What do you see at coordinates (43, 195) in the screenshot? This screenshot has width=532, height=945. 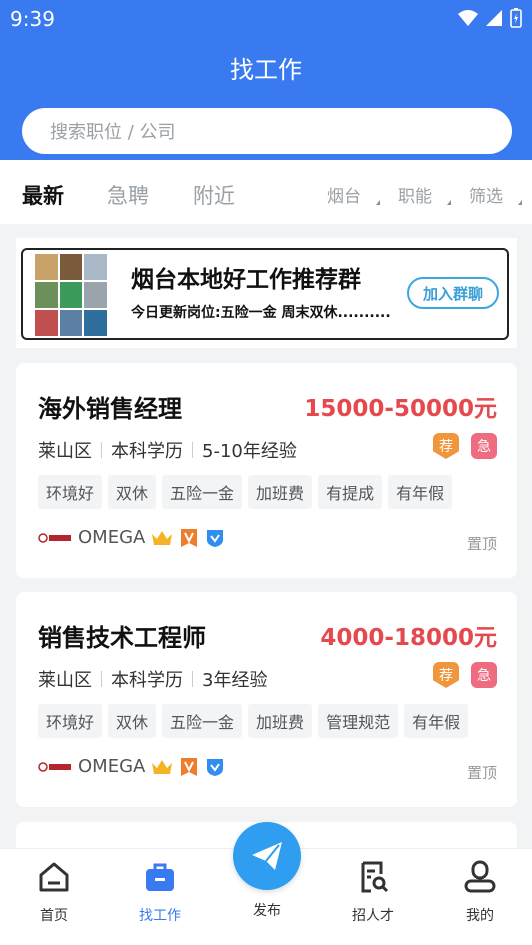 I see `tab-latest: 最新` at bounding box center [43, 195].